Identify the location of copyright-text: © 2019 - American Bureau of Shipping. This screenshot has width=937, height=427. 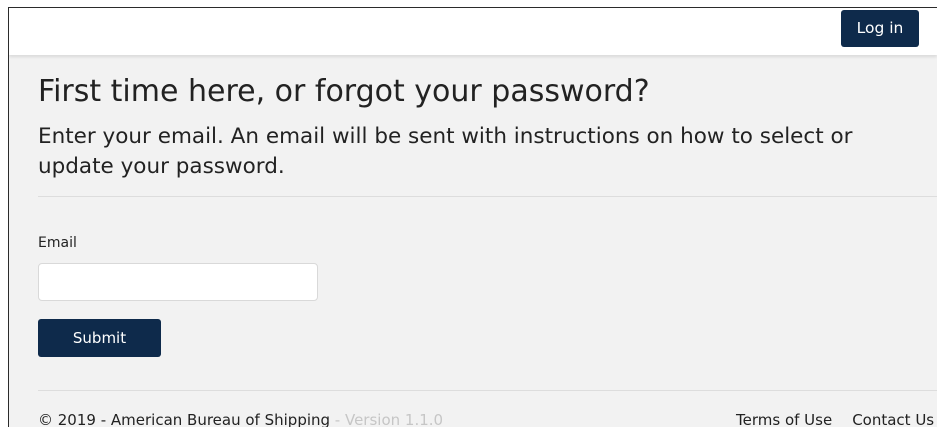
(184, 419).